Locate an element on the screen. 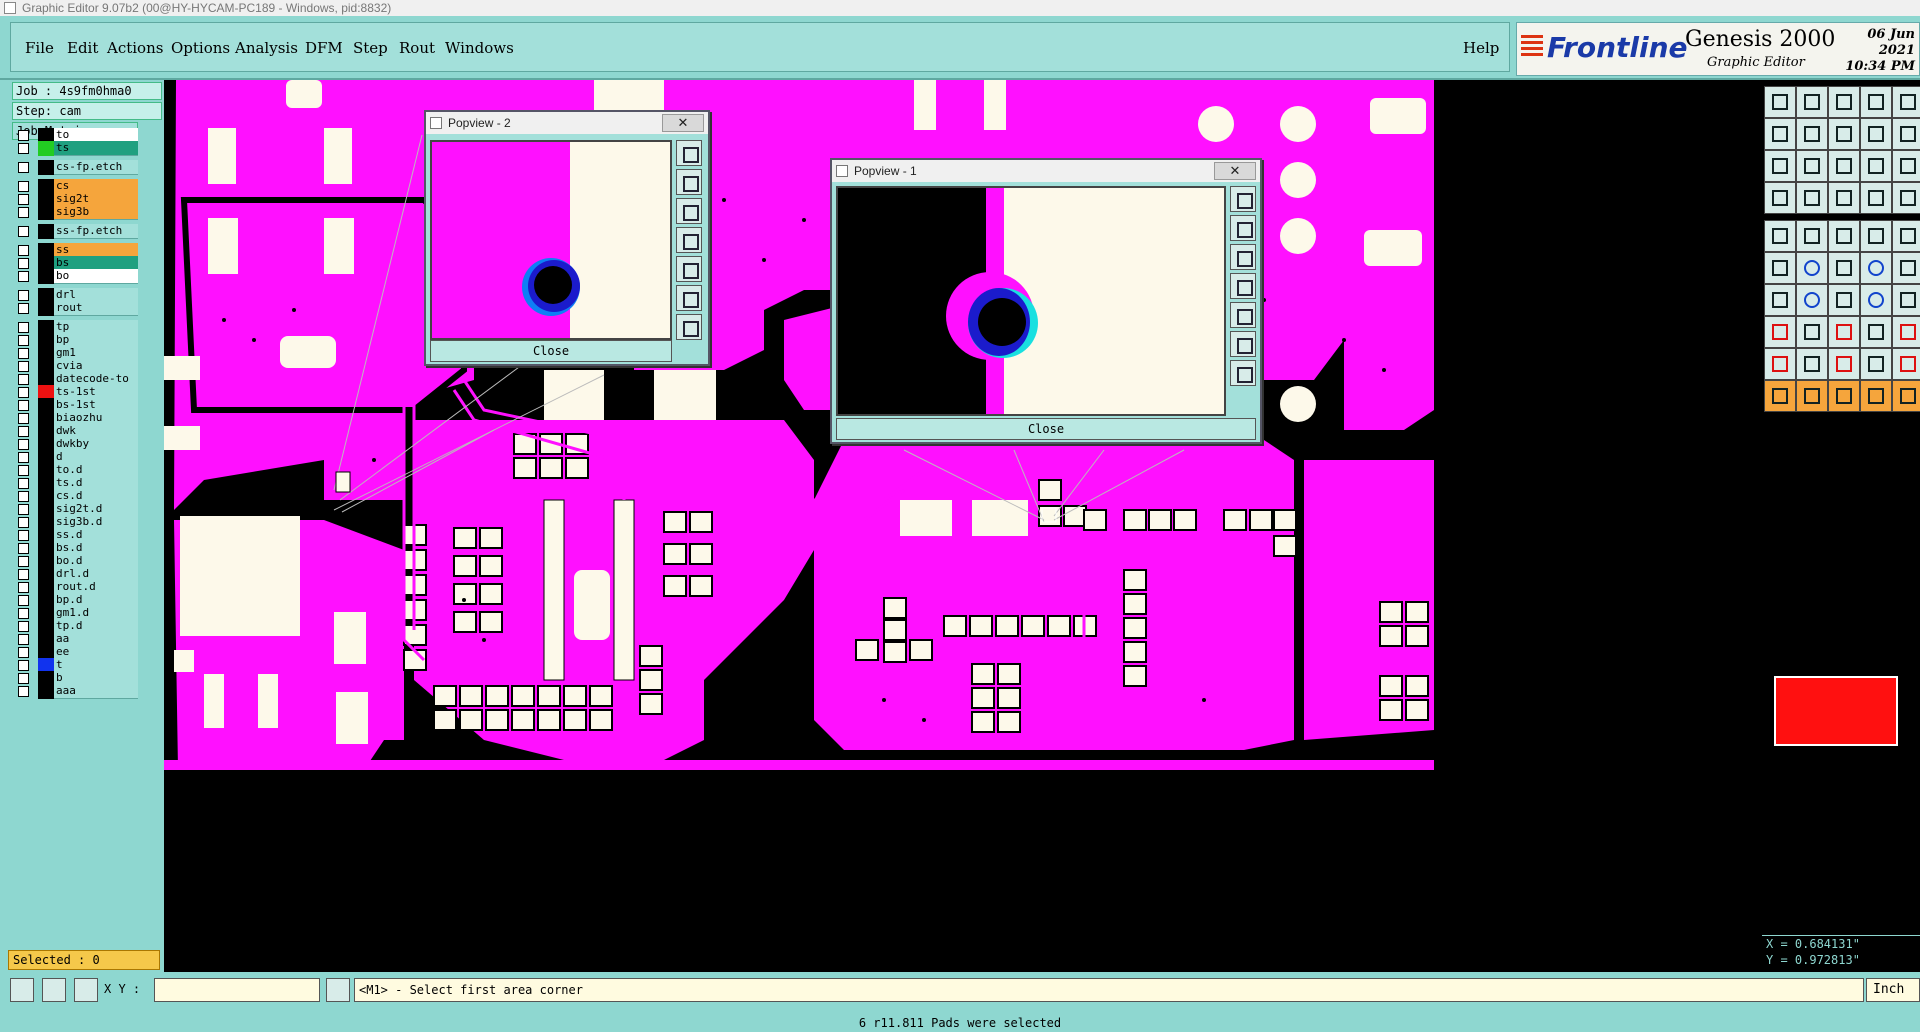 Image resolution: width=1920 pixels, height=1032 pixels. layer-row: bo is located at coordinates (76, 276).